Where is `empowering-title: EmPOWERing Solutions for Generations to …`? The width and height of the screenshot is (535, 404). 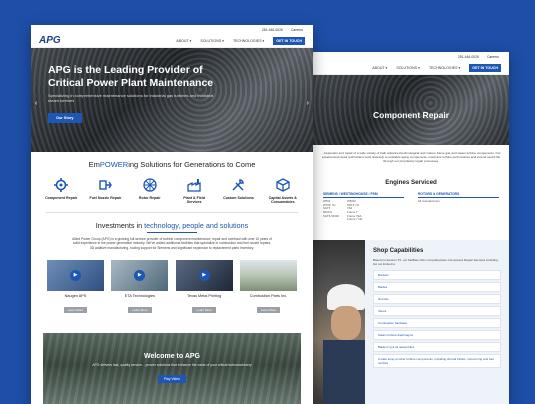
empowering-title: EmPOWERing Solutions for Generations to … is located at coordinates (172, 164).